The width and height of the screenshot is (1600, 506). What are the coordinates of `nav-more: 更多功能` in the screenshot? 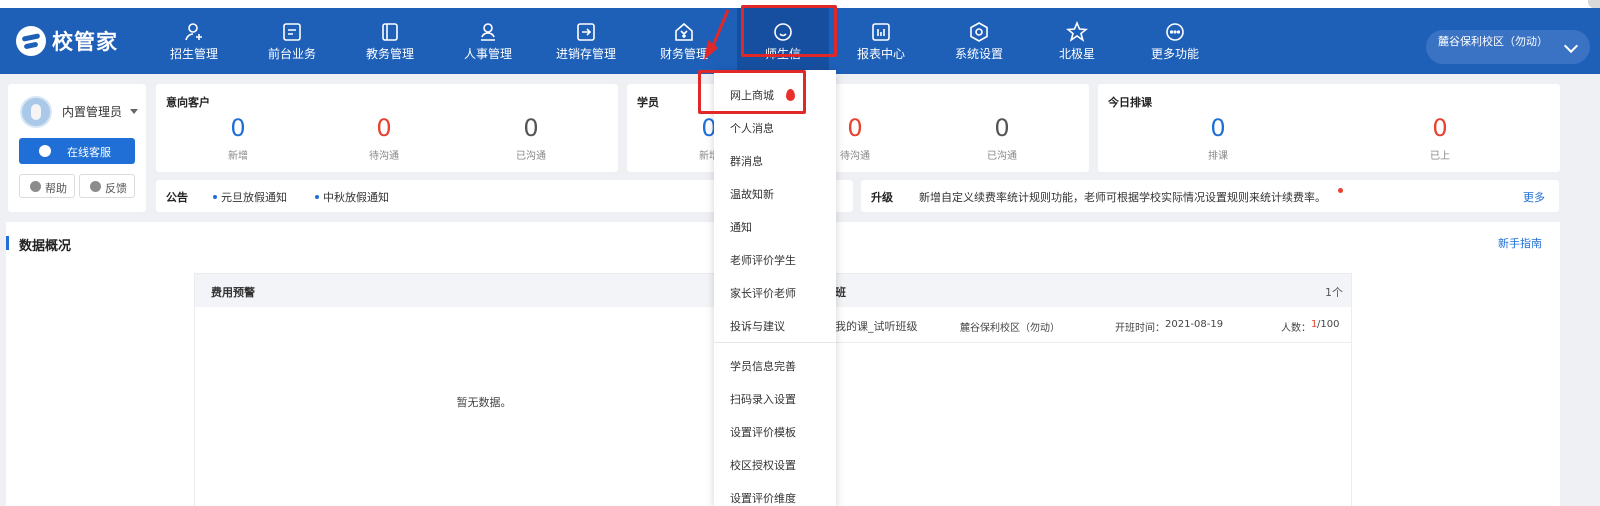 It's located at (1175, 41).